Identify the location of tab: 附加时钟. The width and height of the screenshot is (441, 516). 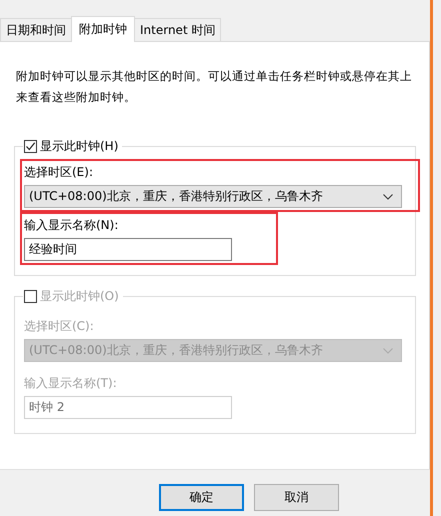
(103, 29).